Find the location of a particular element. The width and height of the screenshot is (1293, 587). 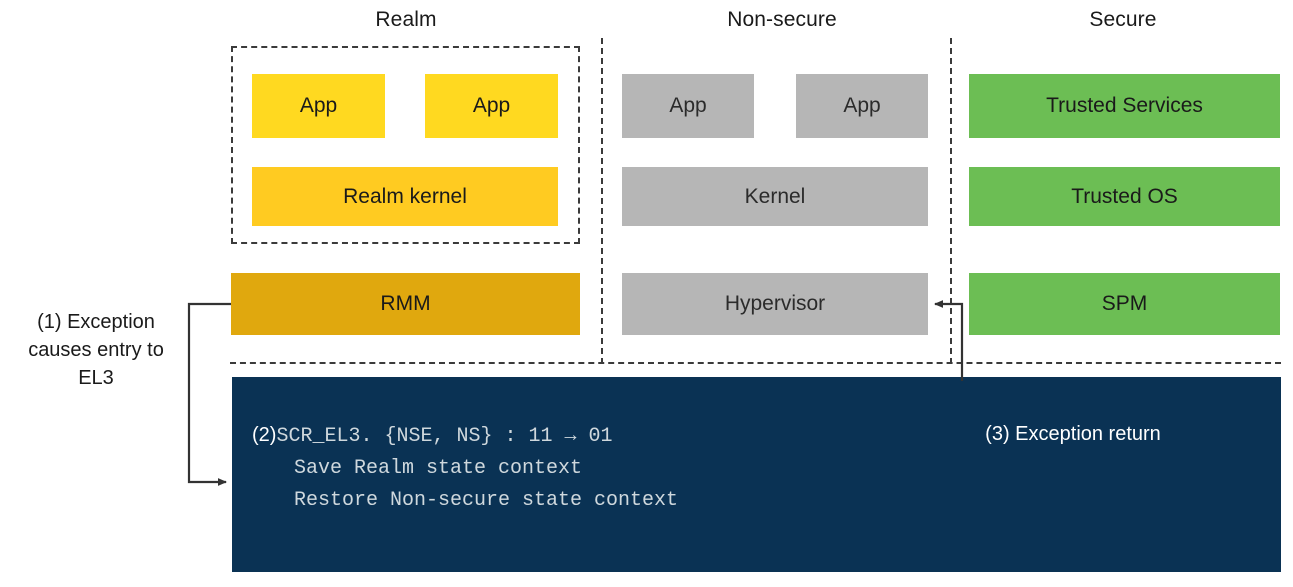

block-hypervisor: Hypervisor is located at coordinates (775, 304).